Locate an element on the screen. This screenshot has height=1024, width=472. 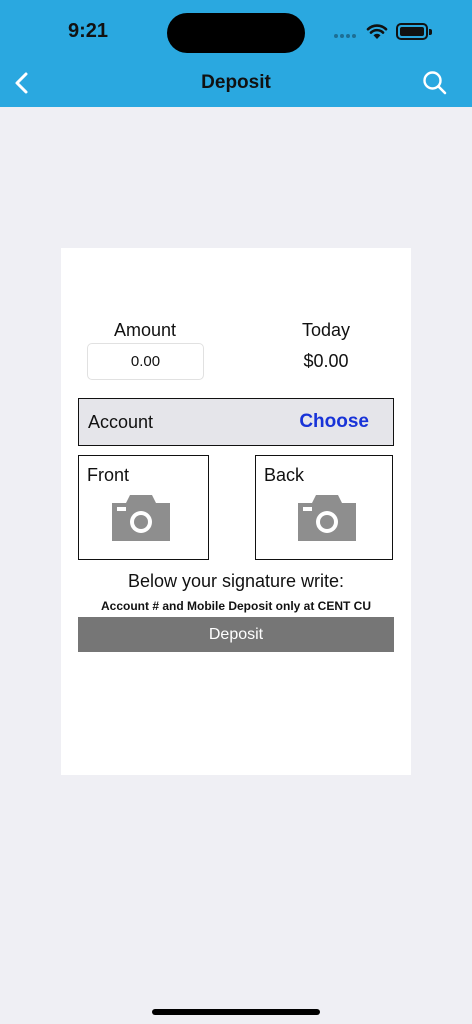
signature-instruction: Below your signature write: is located at coordinates (236, 581).